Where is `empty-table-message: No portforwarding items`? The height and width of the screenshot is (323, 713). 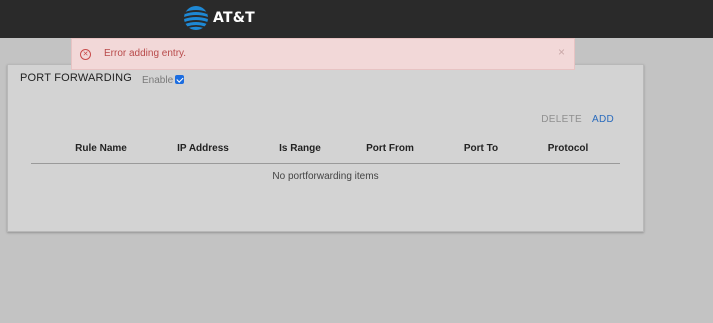 empty-table-message: No portforwarding items is located at coordinates (325, 176).